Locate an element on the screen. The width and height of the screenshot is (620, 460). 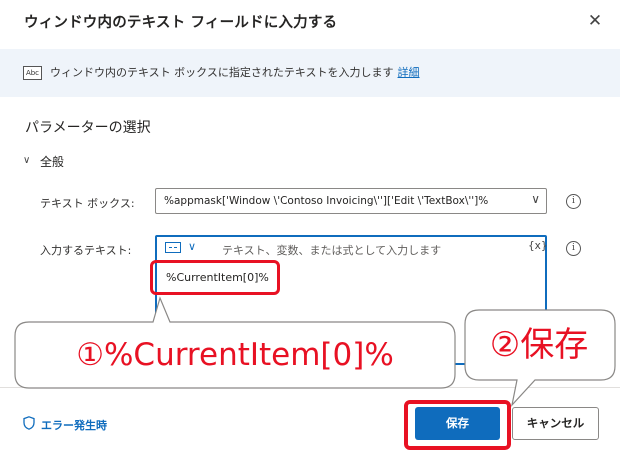
callout-step-2: ②保存 is located at coordinates (539, 345).